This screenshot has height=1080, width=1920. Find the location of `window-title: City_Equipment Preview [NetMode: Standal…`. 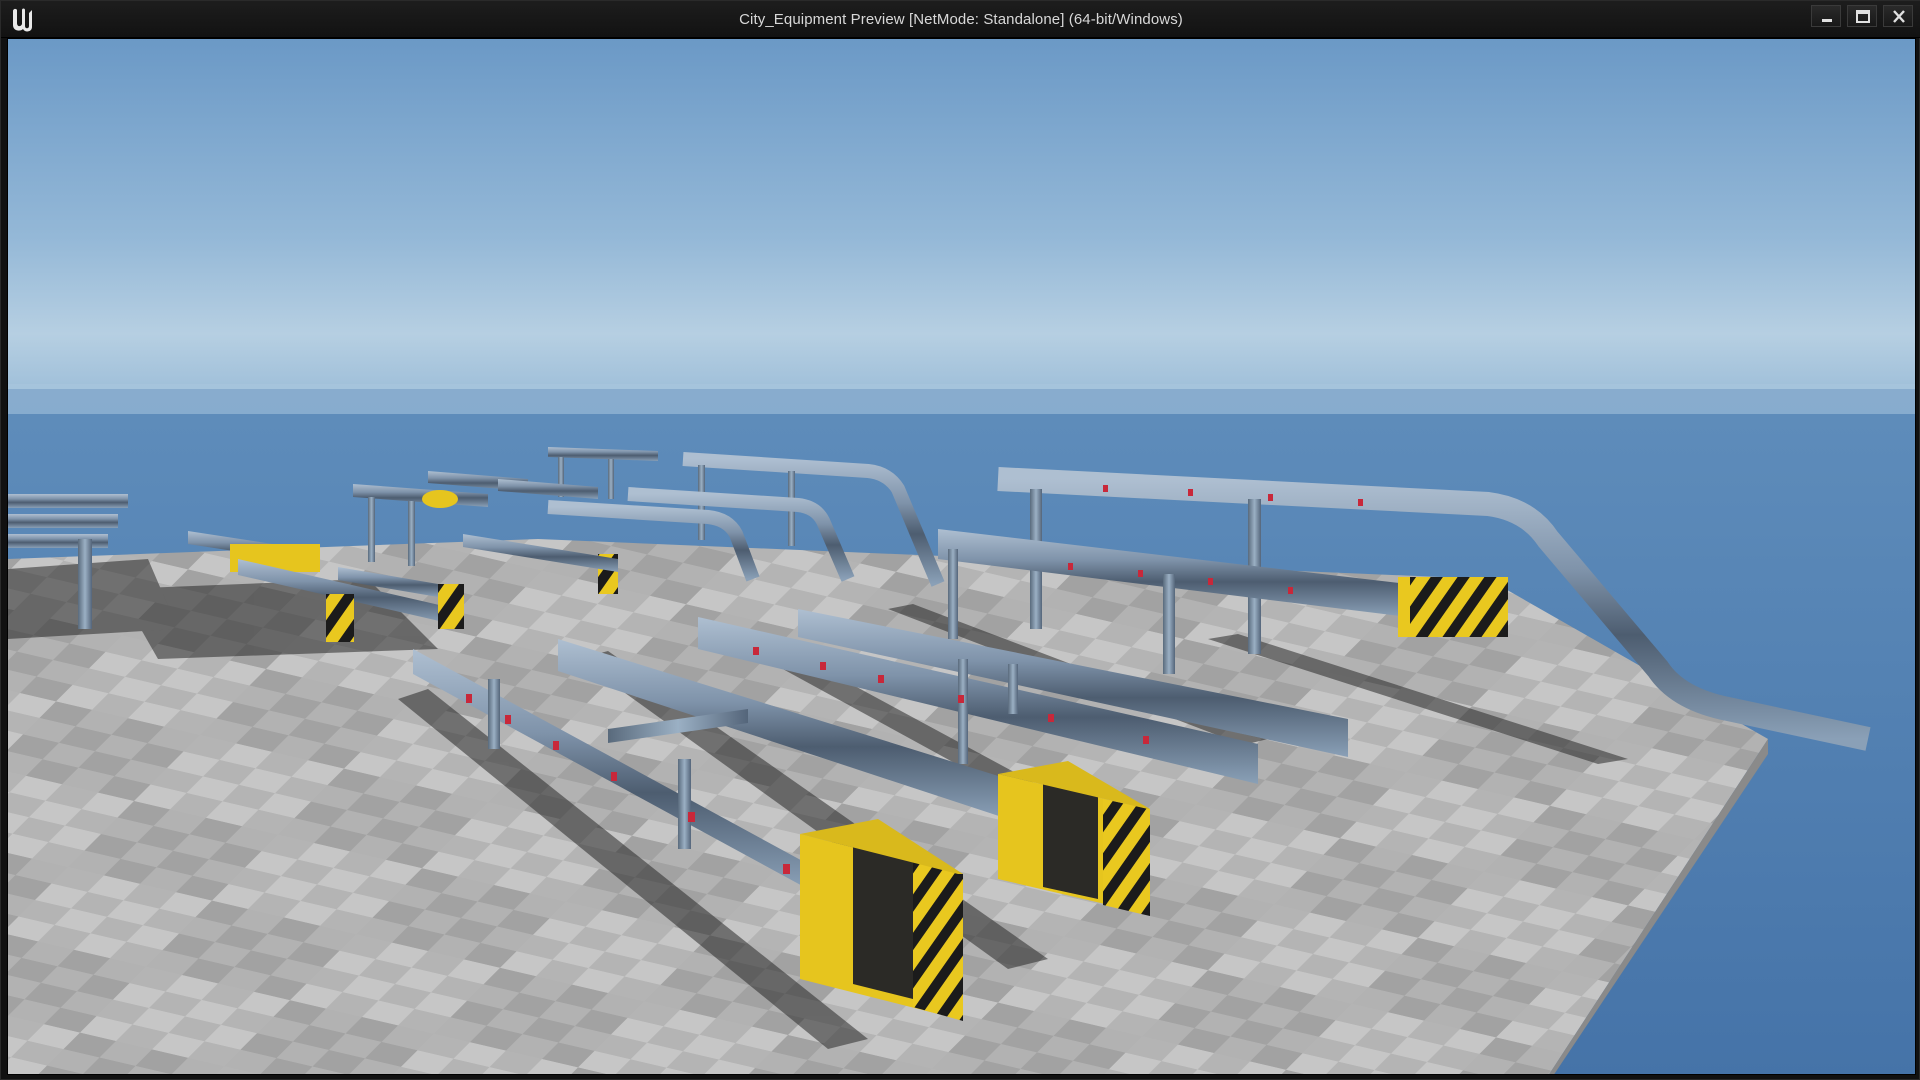

window-title: City_Equipment Preview [NetMode: Standal… is located at coordinates (961, 19).